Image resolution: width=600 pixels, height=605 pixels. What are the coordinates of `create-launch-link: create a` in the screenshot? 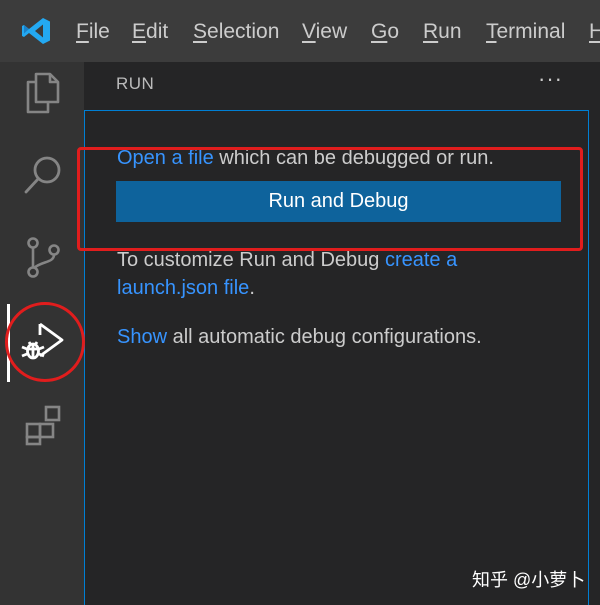 It's located at (421, 260).